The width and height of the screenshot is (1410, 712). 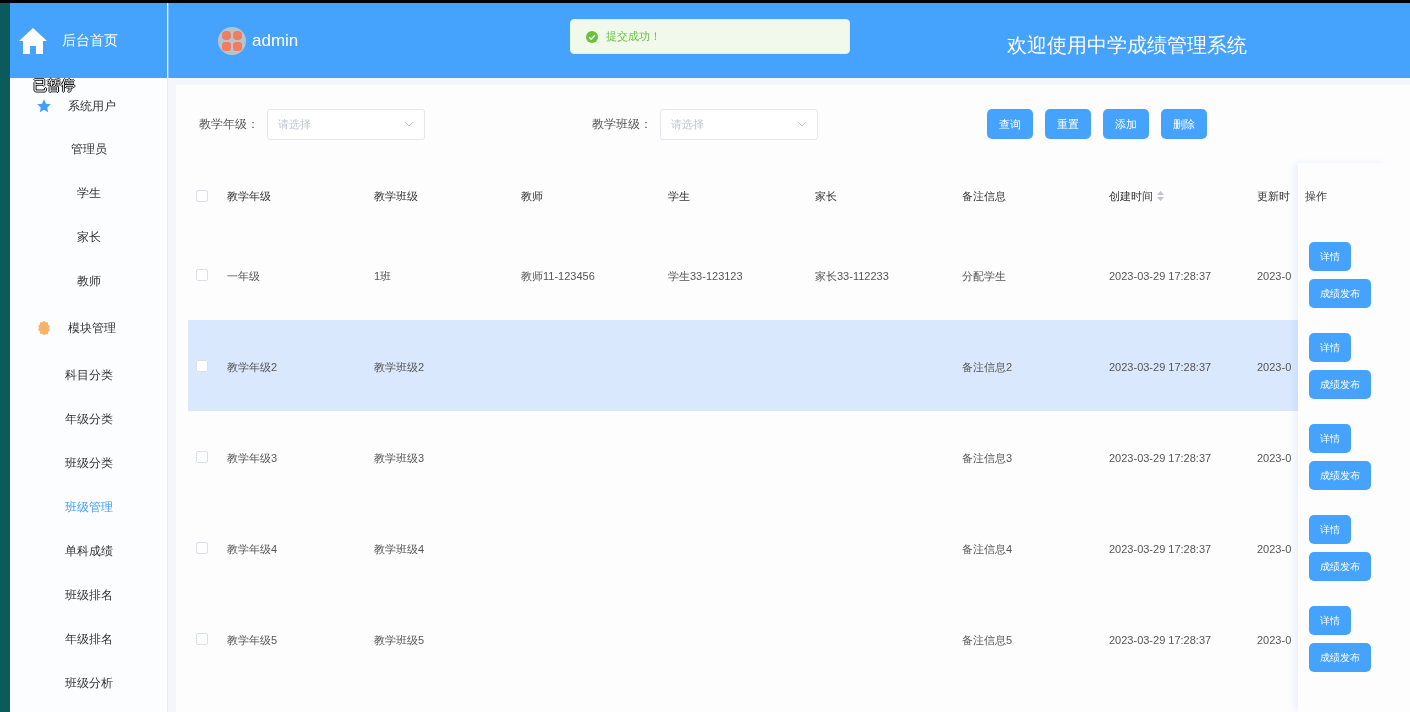 What do you see at coordinates (987, 366) in the screenshot?
I see `table-cell: 备注信息2` at bounding box center [987, 366].